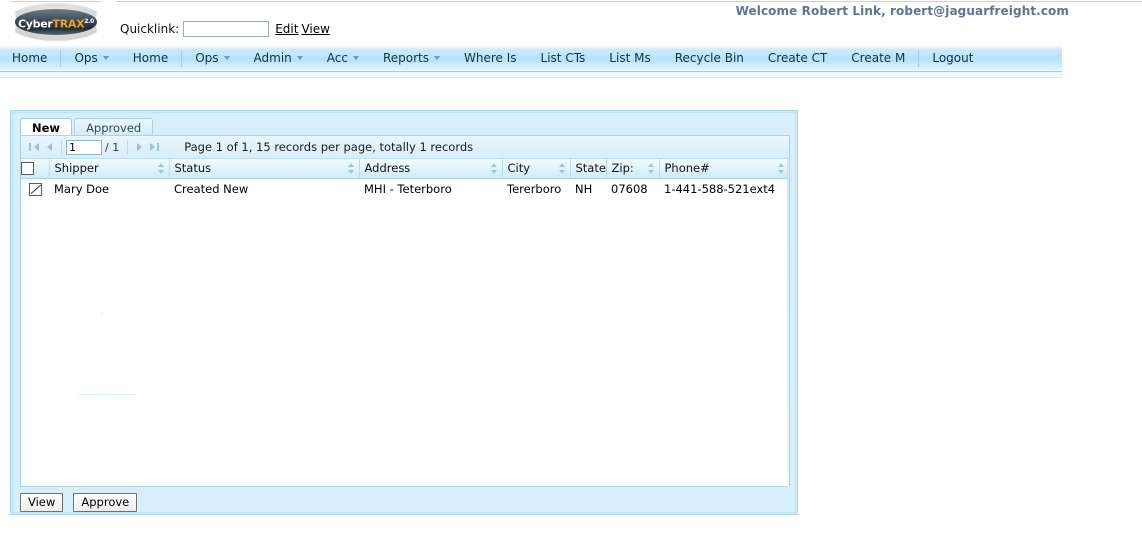 This screenshot has height=556, width=1142. What do you see at coordinates (315, 29) in the screenshot?
I see `quicklink-view-link: View` at bounding box center [315, 29].